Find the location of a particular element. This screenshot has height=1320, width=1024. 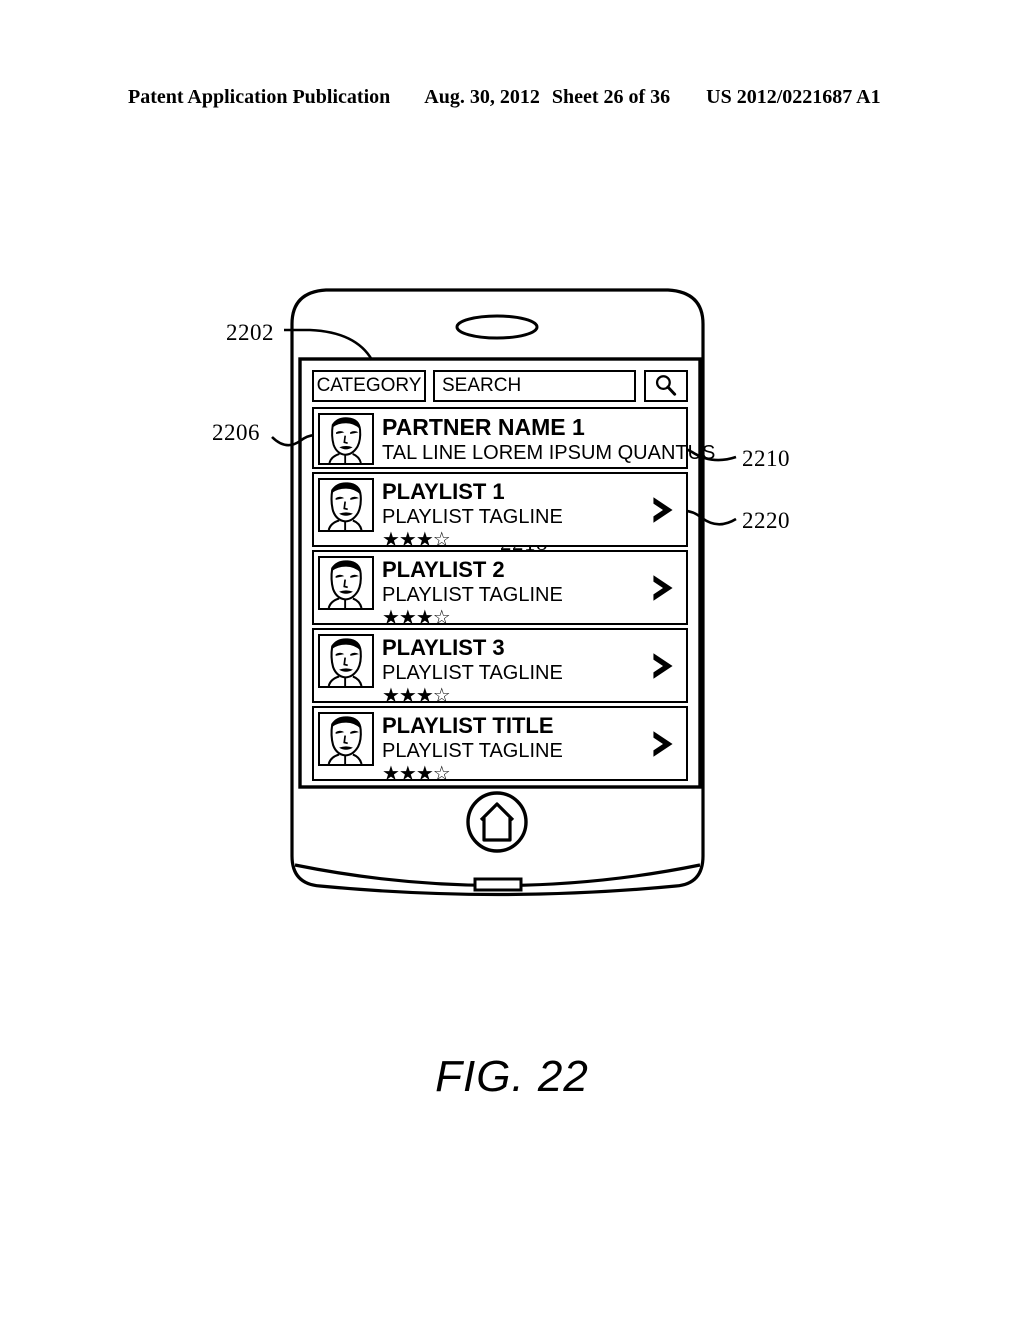

playlist-title: PLAYLIST 3 is located at coordinates (443, 647).